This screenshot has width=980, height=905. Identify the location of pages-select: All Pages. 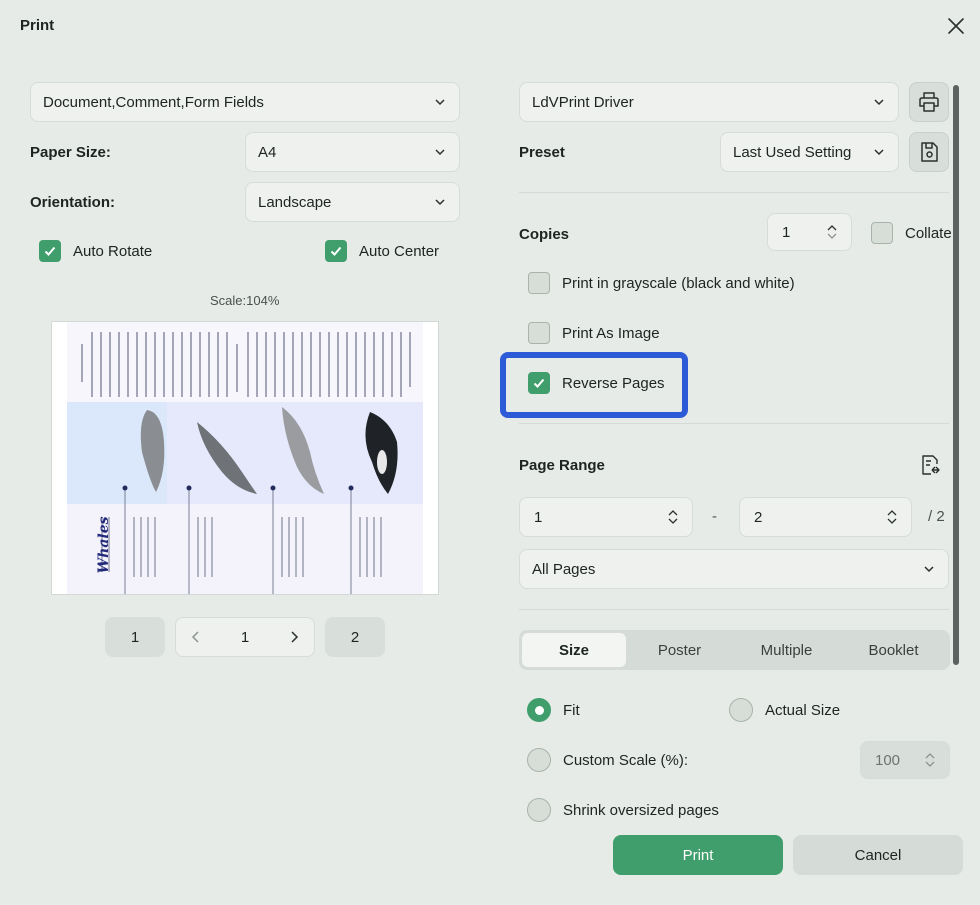
(734, 569).